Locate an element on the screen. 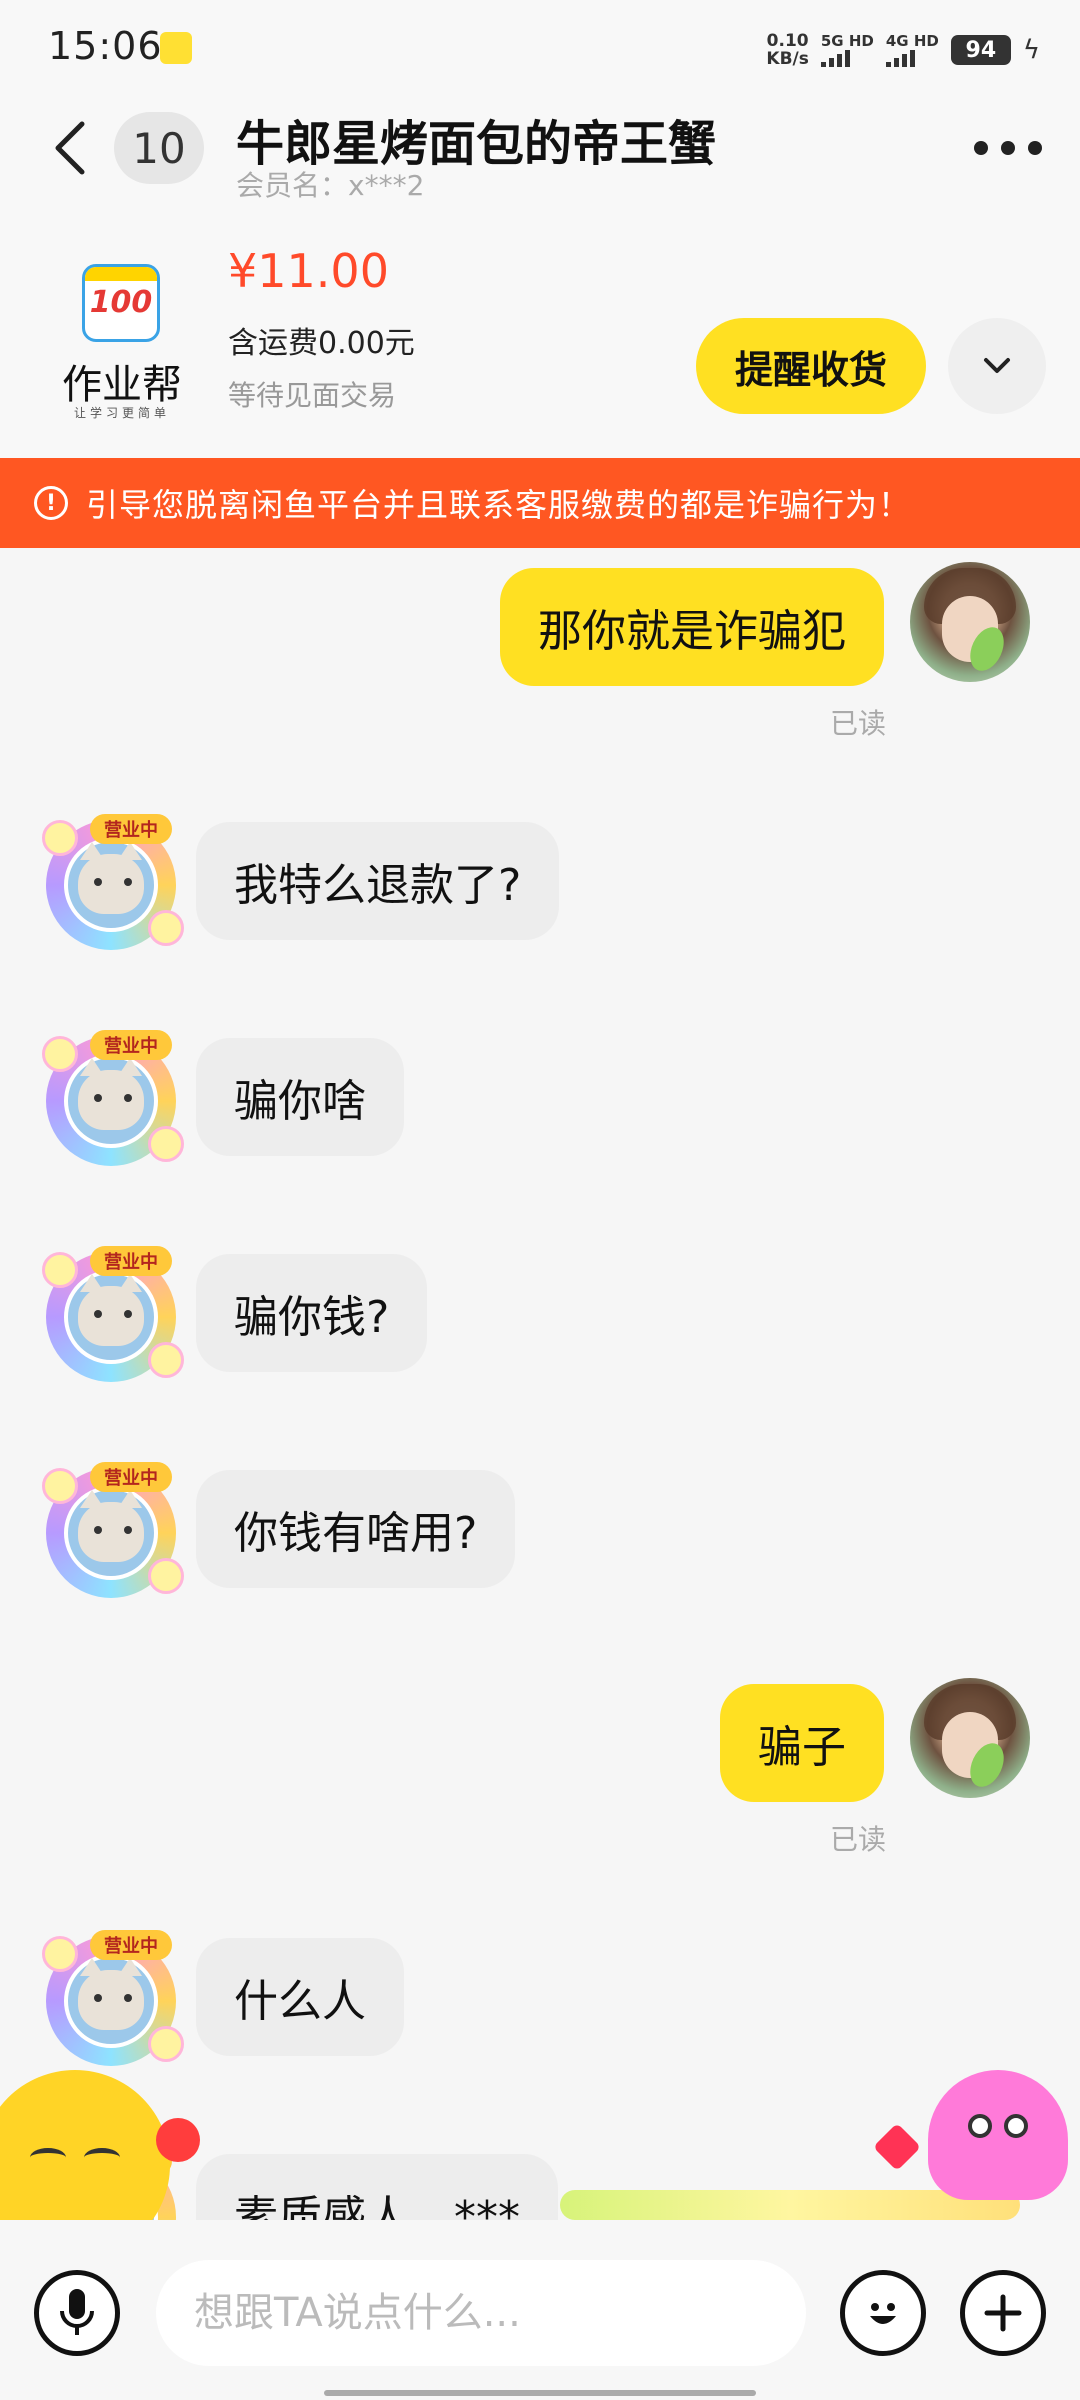 The image size is (1080, 2400). sim2-signal-icon: 4G HD is located at coordinates (912, 49).